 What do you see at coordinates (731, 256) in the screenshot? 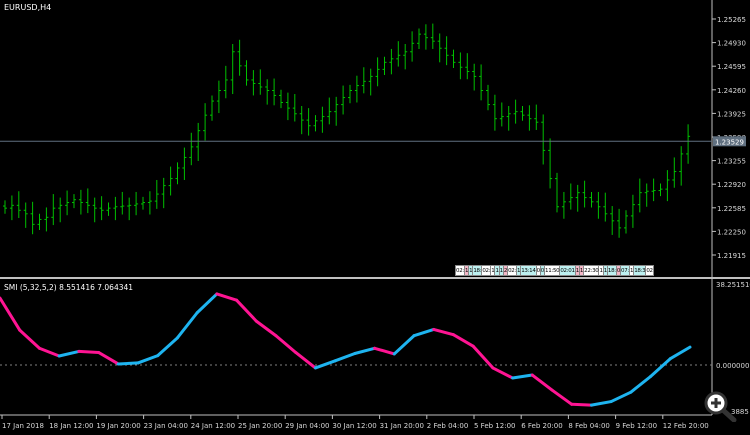
I see `price-tick-label: 1.21915` at bounding box center [731, 256].